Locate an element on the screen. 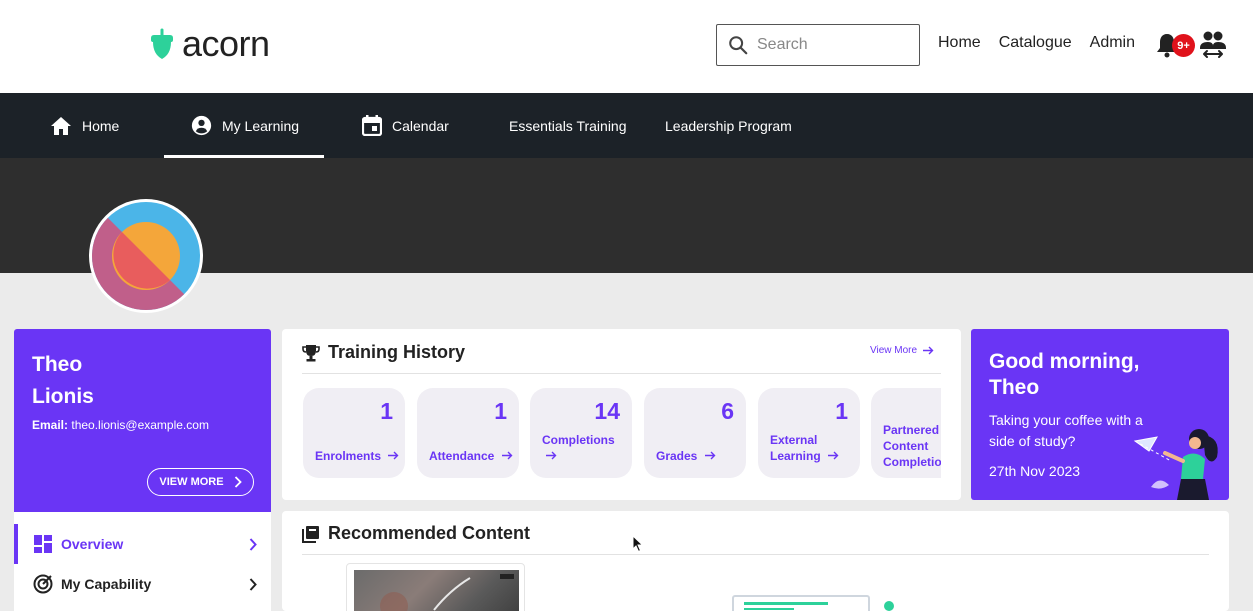 The height and width of the screenshot is (611, 1253). stat-completions: 14 Completions is located at coordinates (581, 433).